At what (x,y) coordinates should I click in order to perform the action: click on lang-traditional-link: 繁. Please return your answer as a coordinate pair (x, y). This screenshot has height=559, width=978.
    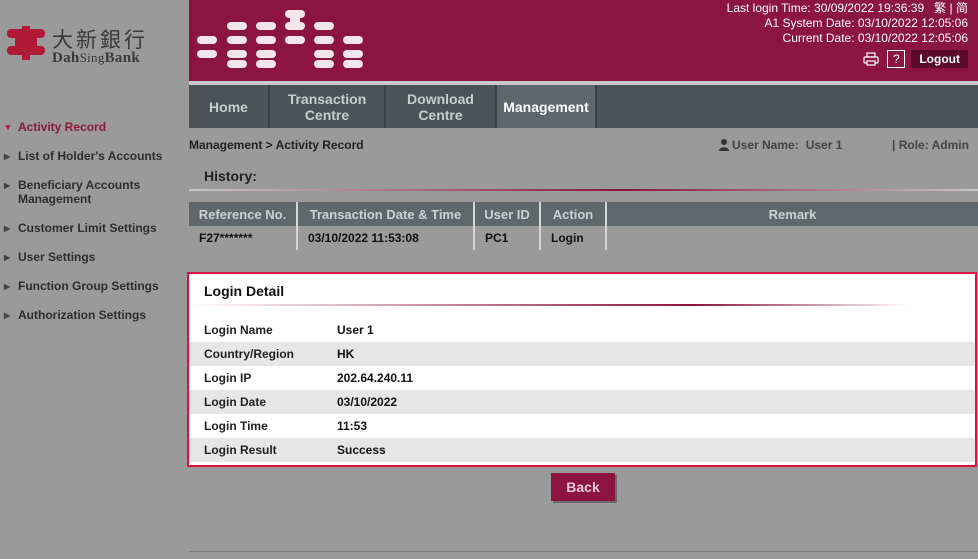
    Looking at the image, I should click on (940, 8).